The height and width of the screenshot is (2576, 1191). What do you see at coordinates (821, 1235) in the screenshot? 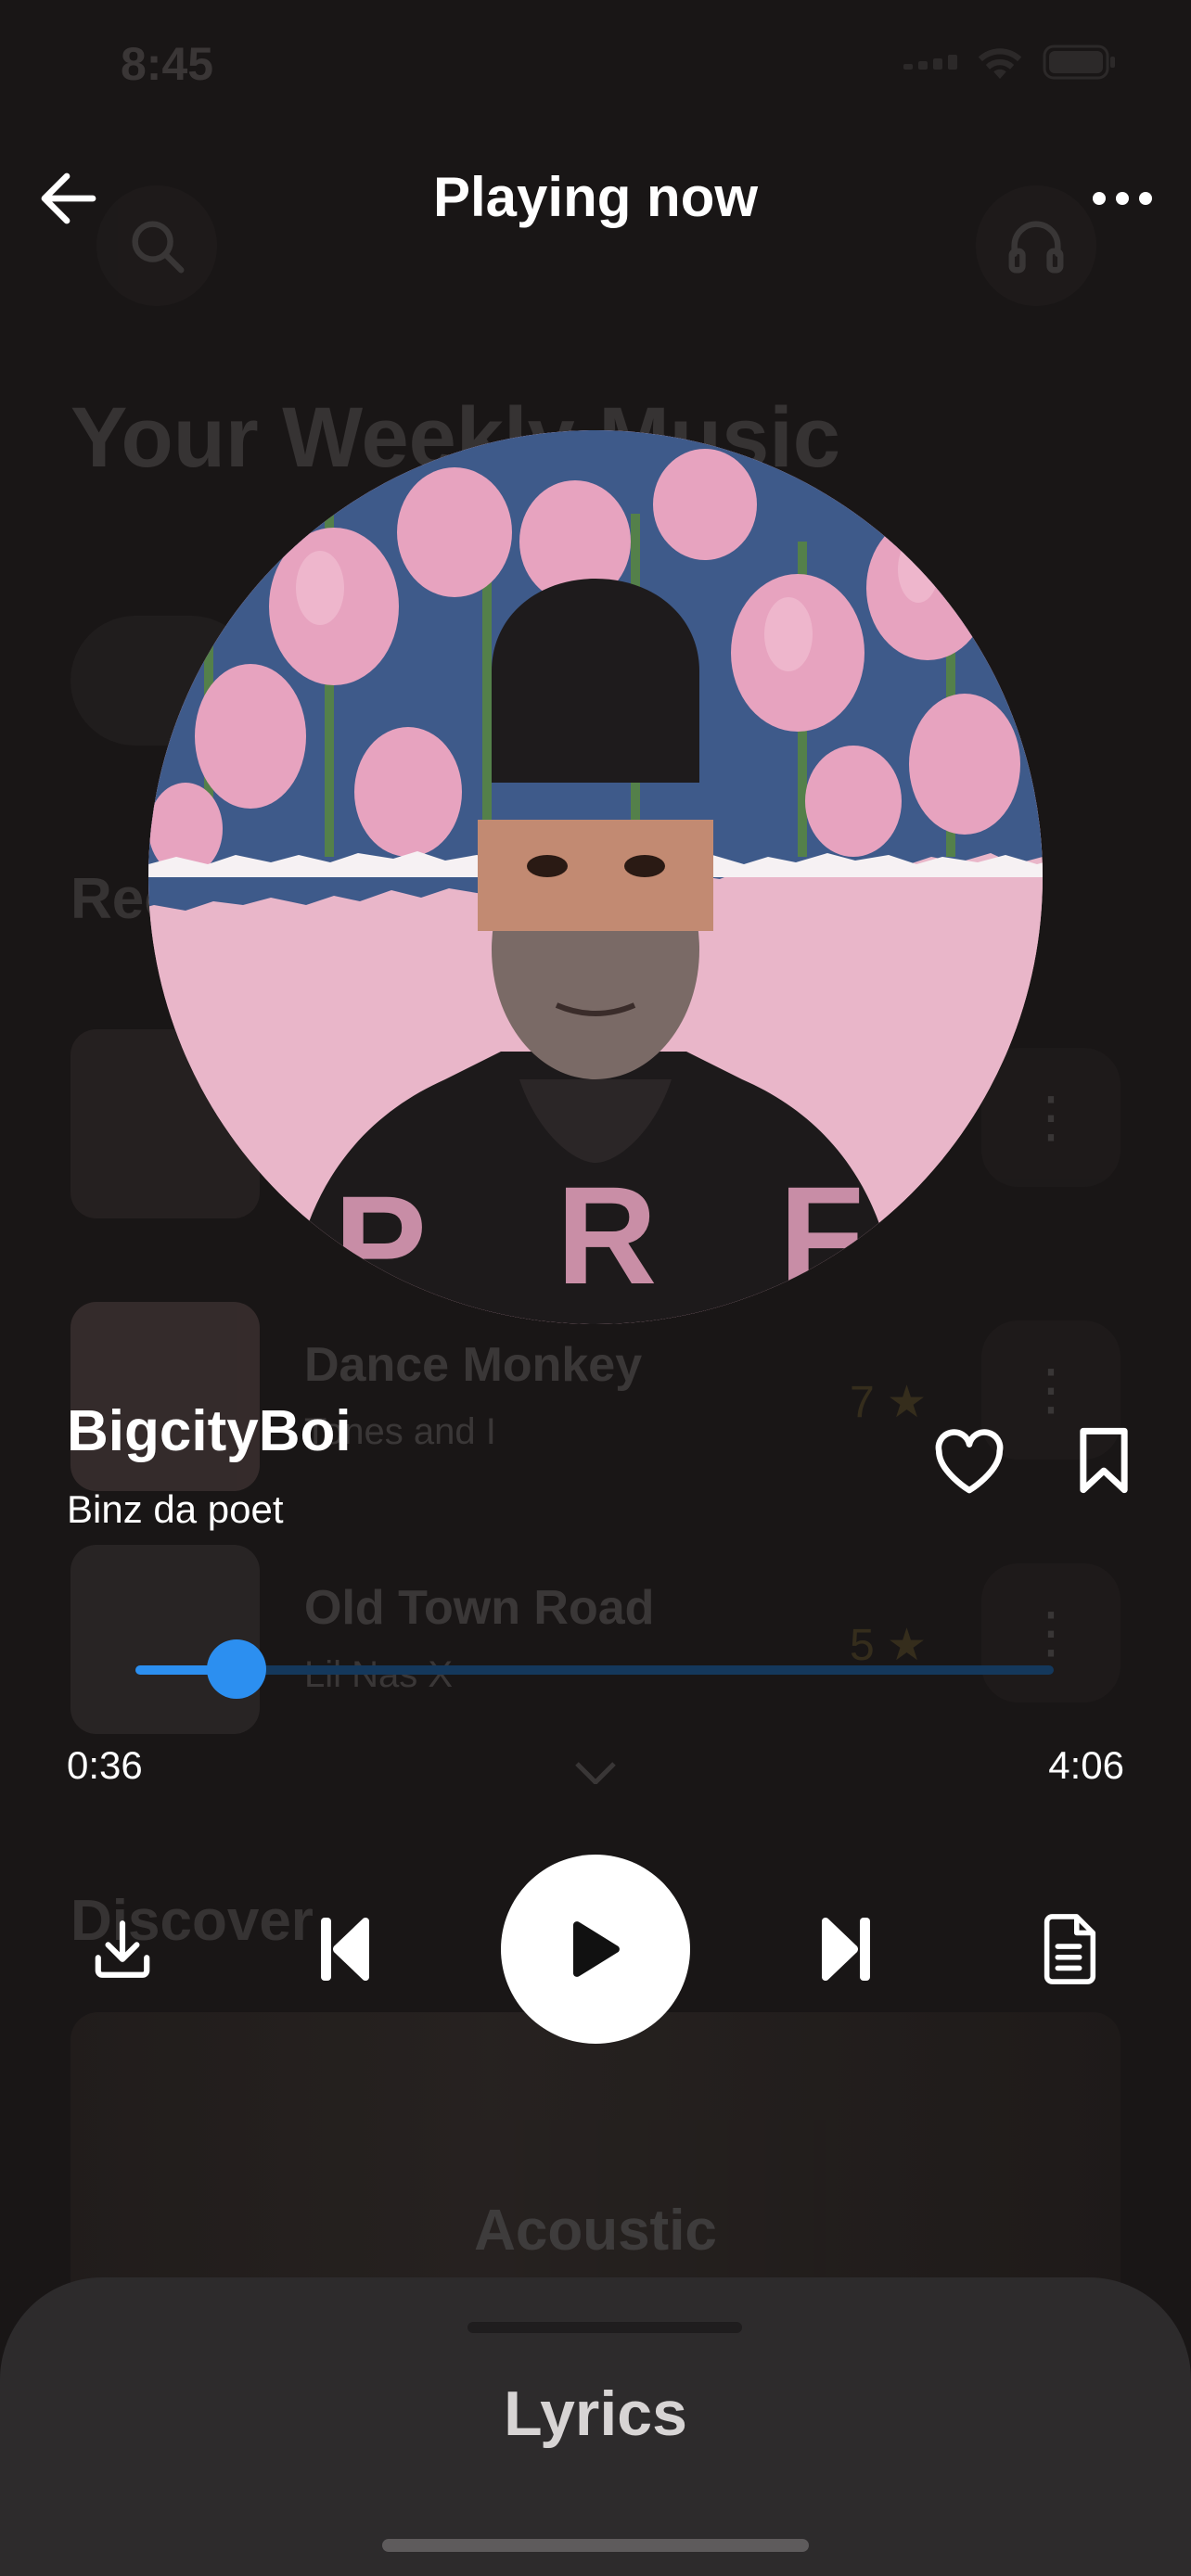
I see `svg-text: F` at bounding box center [821, 1235].